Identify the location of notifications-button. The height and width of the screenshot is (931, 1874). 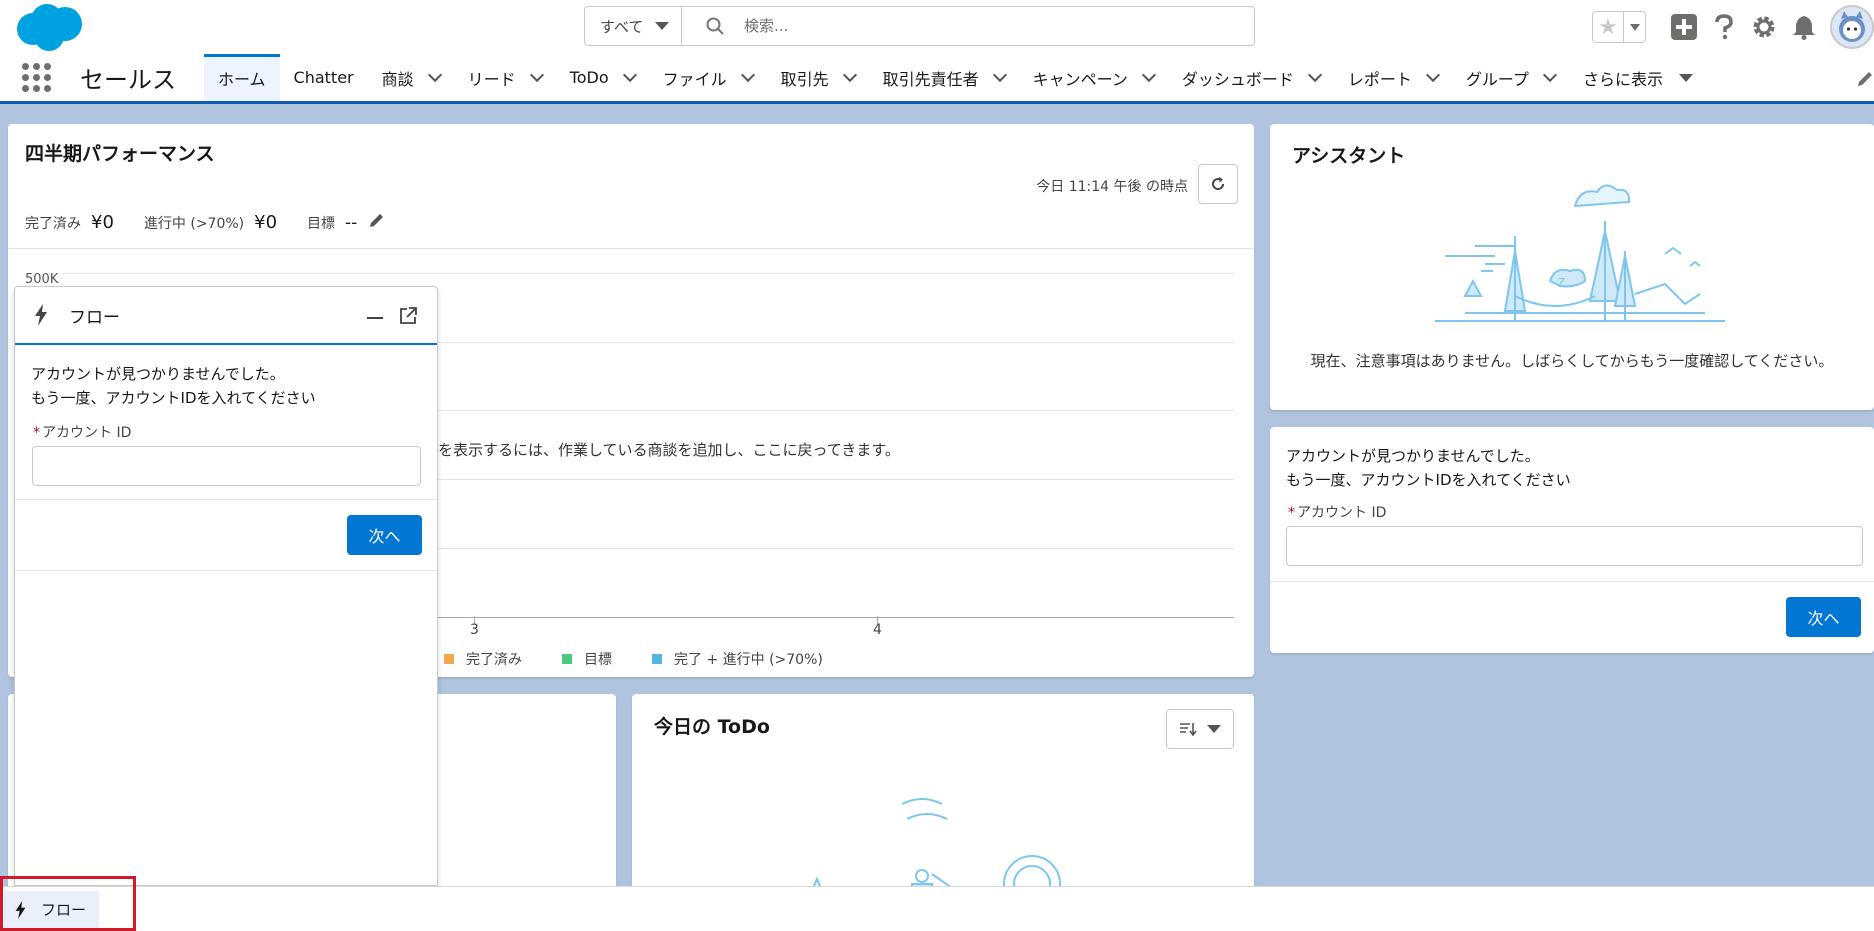
(1804, 27).